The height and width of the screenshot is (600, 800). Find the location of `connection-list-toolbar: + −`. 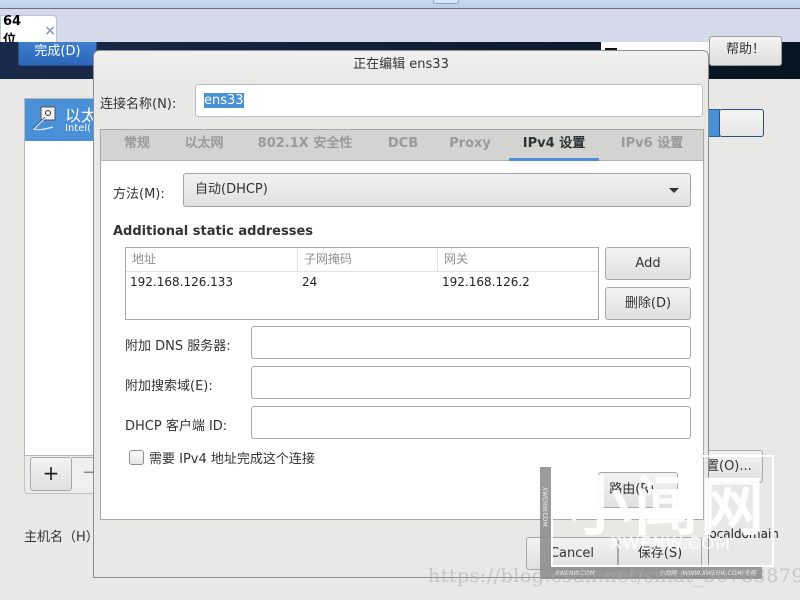

connection-list-toolbar: + − is located at coordinates (60, 475).